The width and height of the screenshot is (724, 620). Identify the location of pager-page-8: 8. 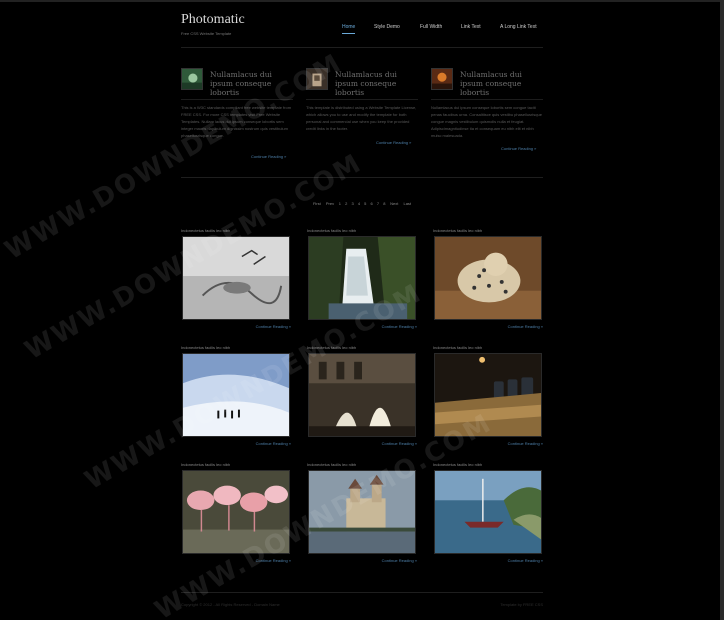
(384, 203).